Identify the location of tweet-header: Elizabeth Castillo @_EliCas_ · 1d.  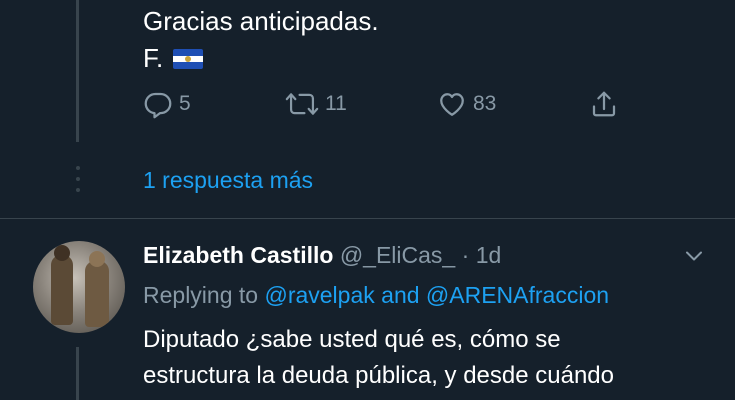
(322, 255).